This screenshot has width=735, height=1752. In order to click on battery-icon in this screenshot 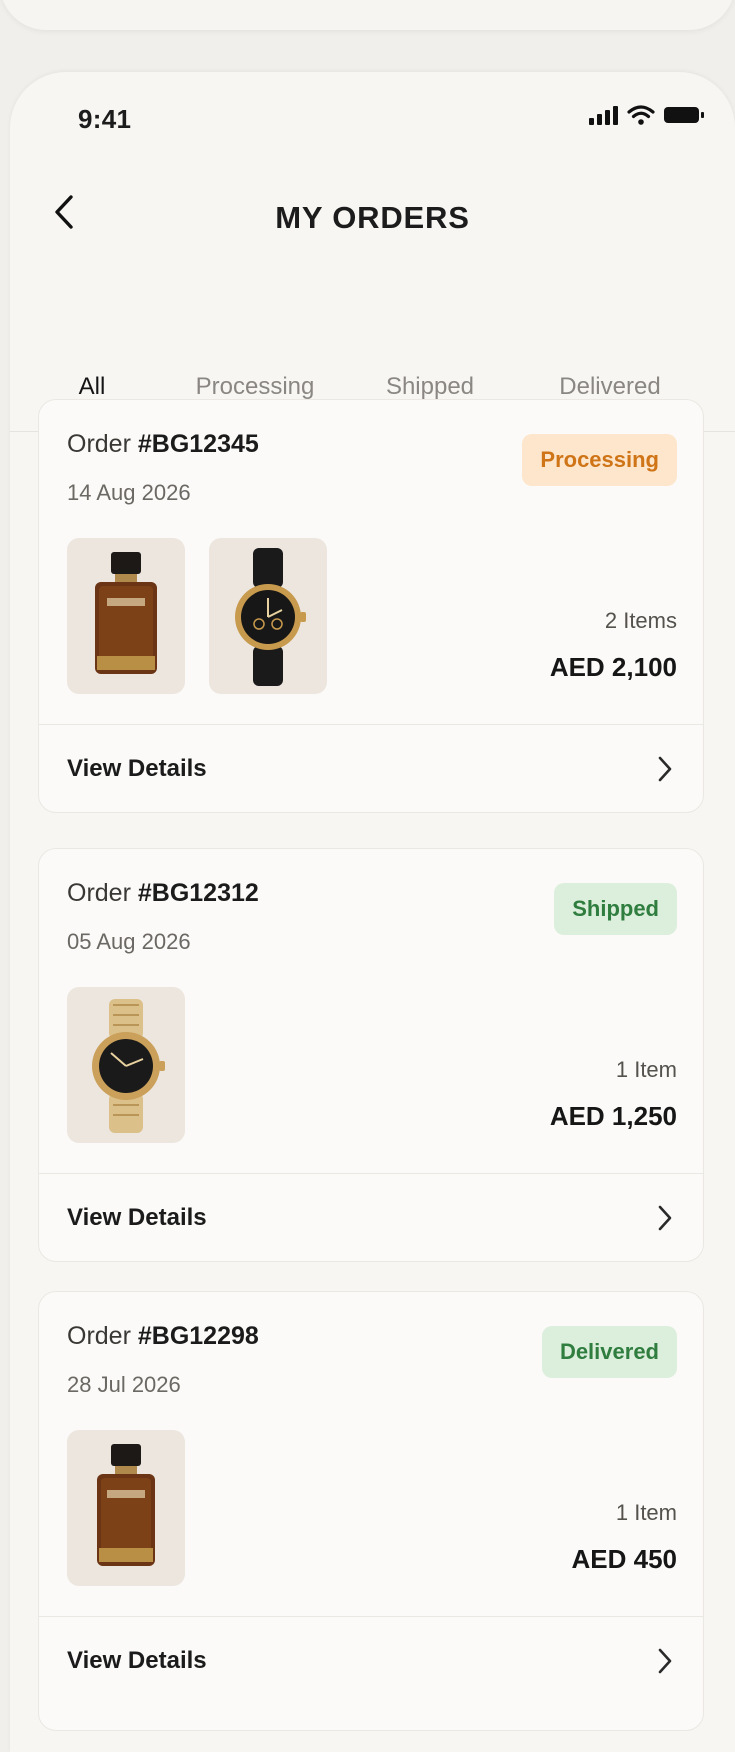, I will do `click(684, 117)`.